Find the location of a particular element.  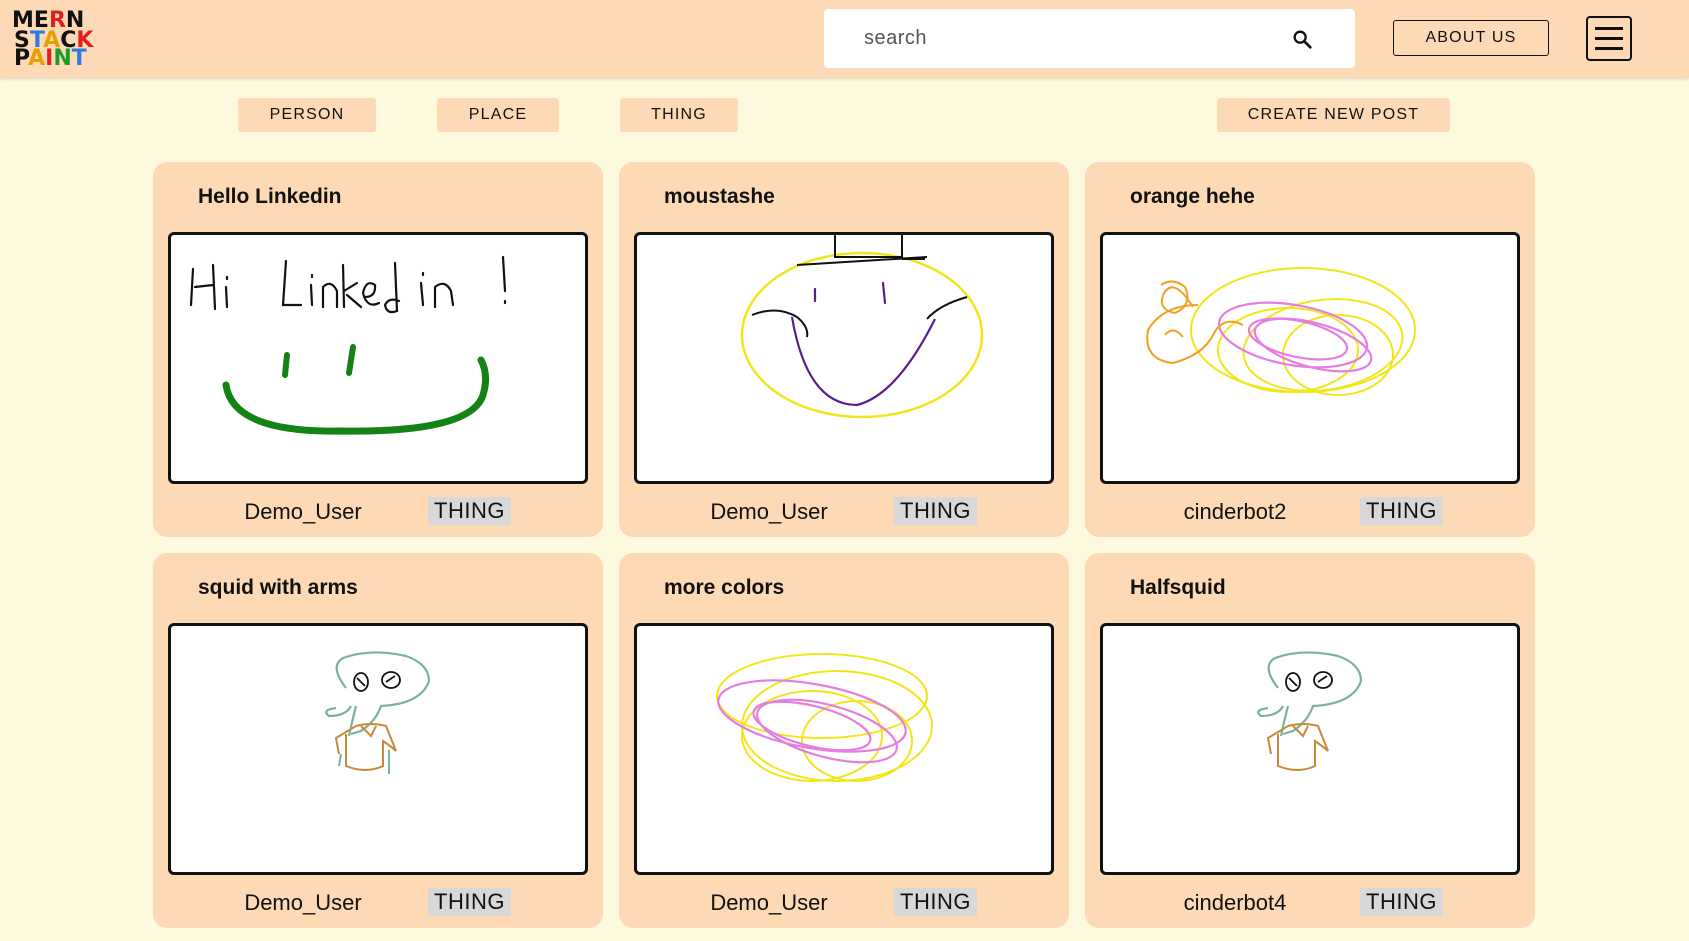

post-card: Halfsquid cinderbot4 THING is located at coordinates (1310, 740).